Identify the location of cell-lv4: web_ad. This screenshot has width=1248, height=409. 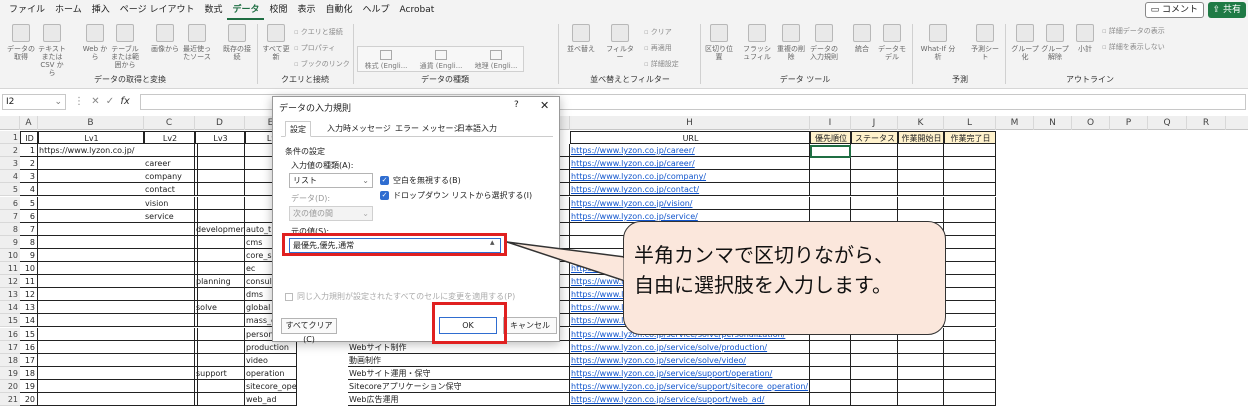
(271, 399).